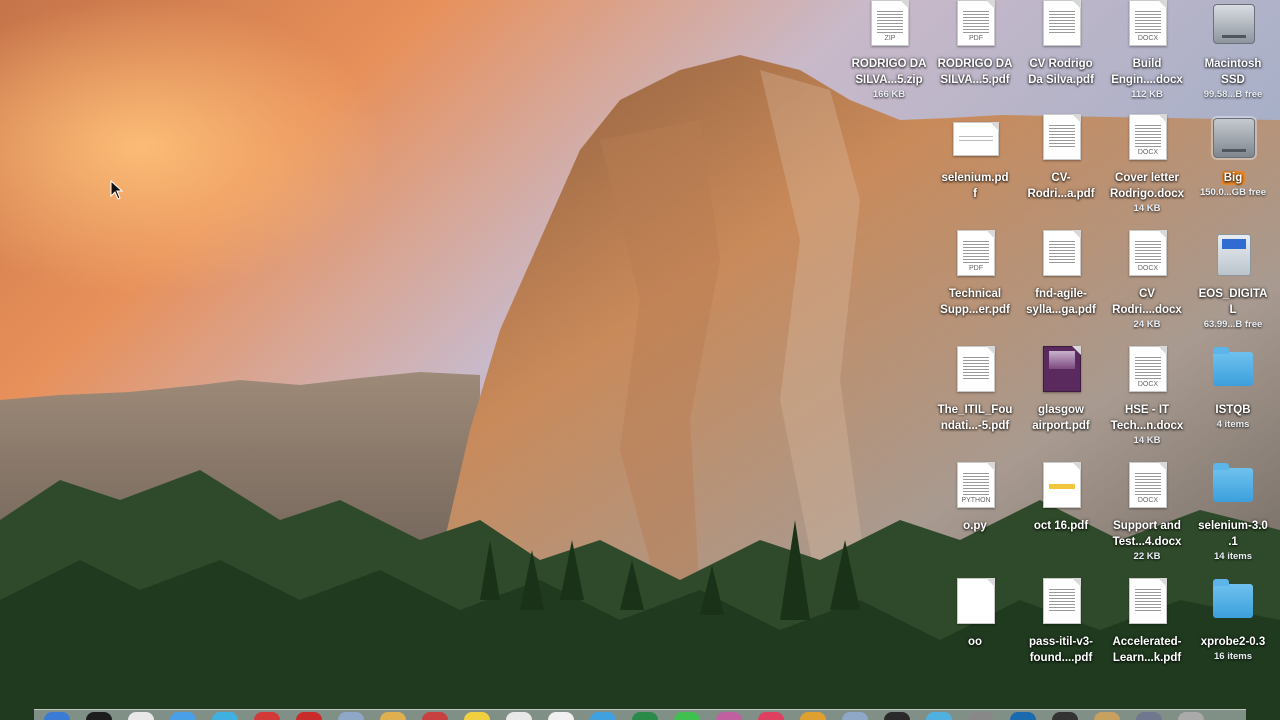 This screenshot has height=720, width=1280. Describe the element at coordinates (1233, 72) in the screenshot. I see `icon-label: Macintosh SSD` at that location.